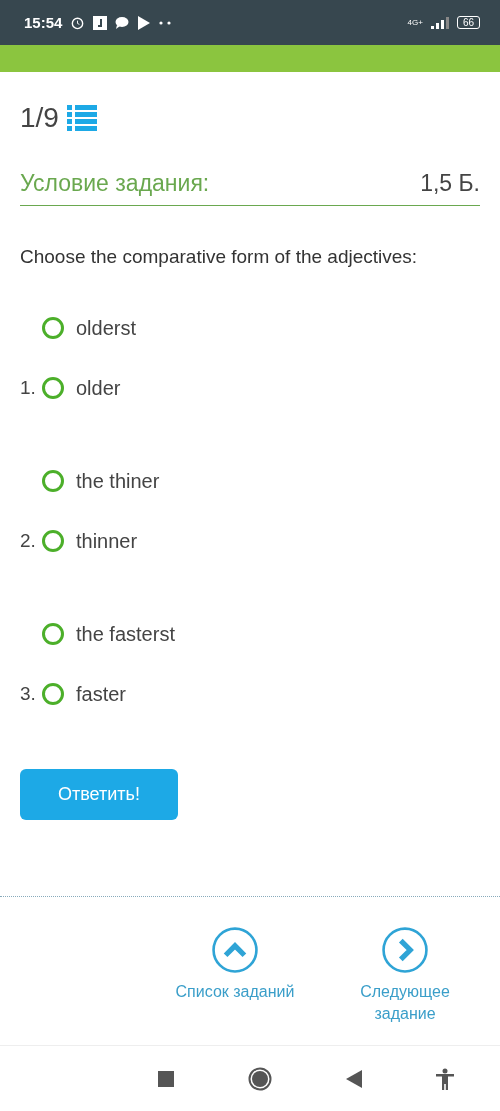 The image size is (500, 1111). Describe the element at coordinates (107, 541) in the screenshot. I see `option-label: thinner` at that location.